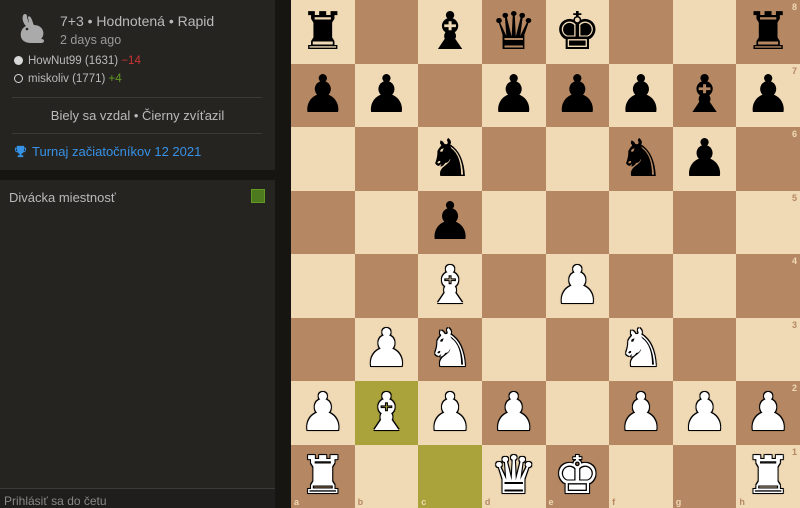 Image resolution: width=800 pixels, height=508 pixels. I want to click on black-player: miskoliv (1771) +4, so click(68, 79).